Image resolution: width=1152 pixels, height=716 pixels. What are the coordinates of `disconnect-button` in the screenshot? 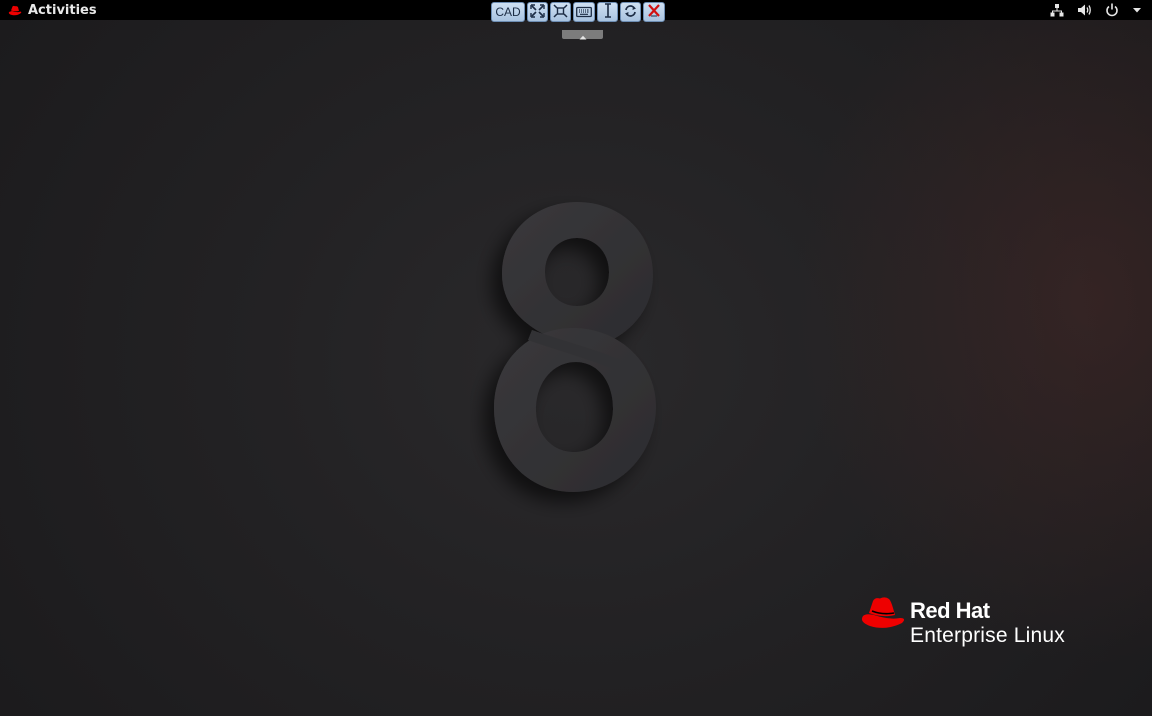 It's located at (654, 12).